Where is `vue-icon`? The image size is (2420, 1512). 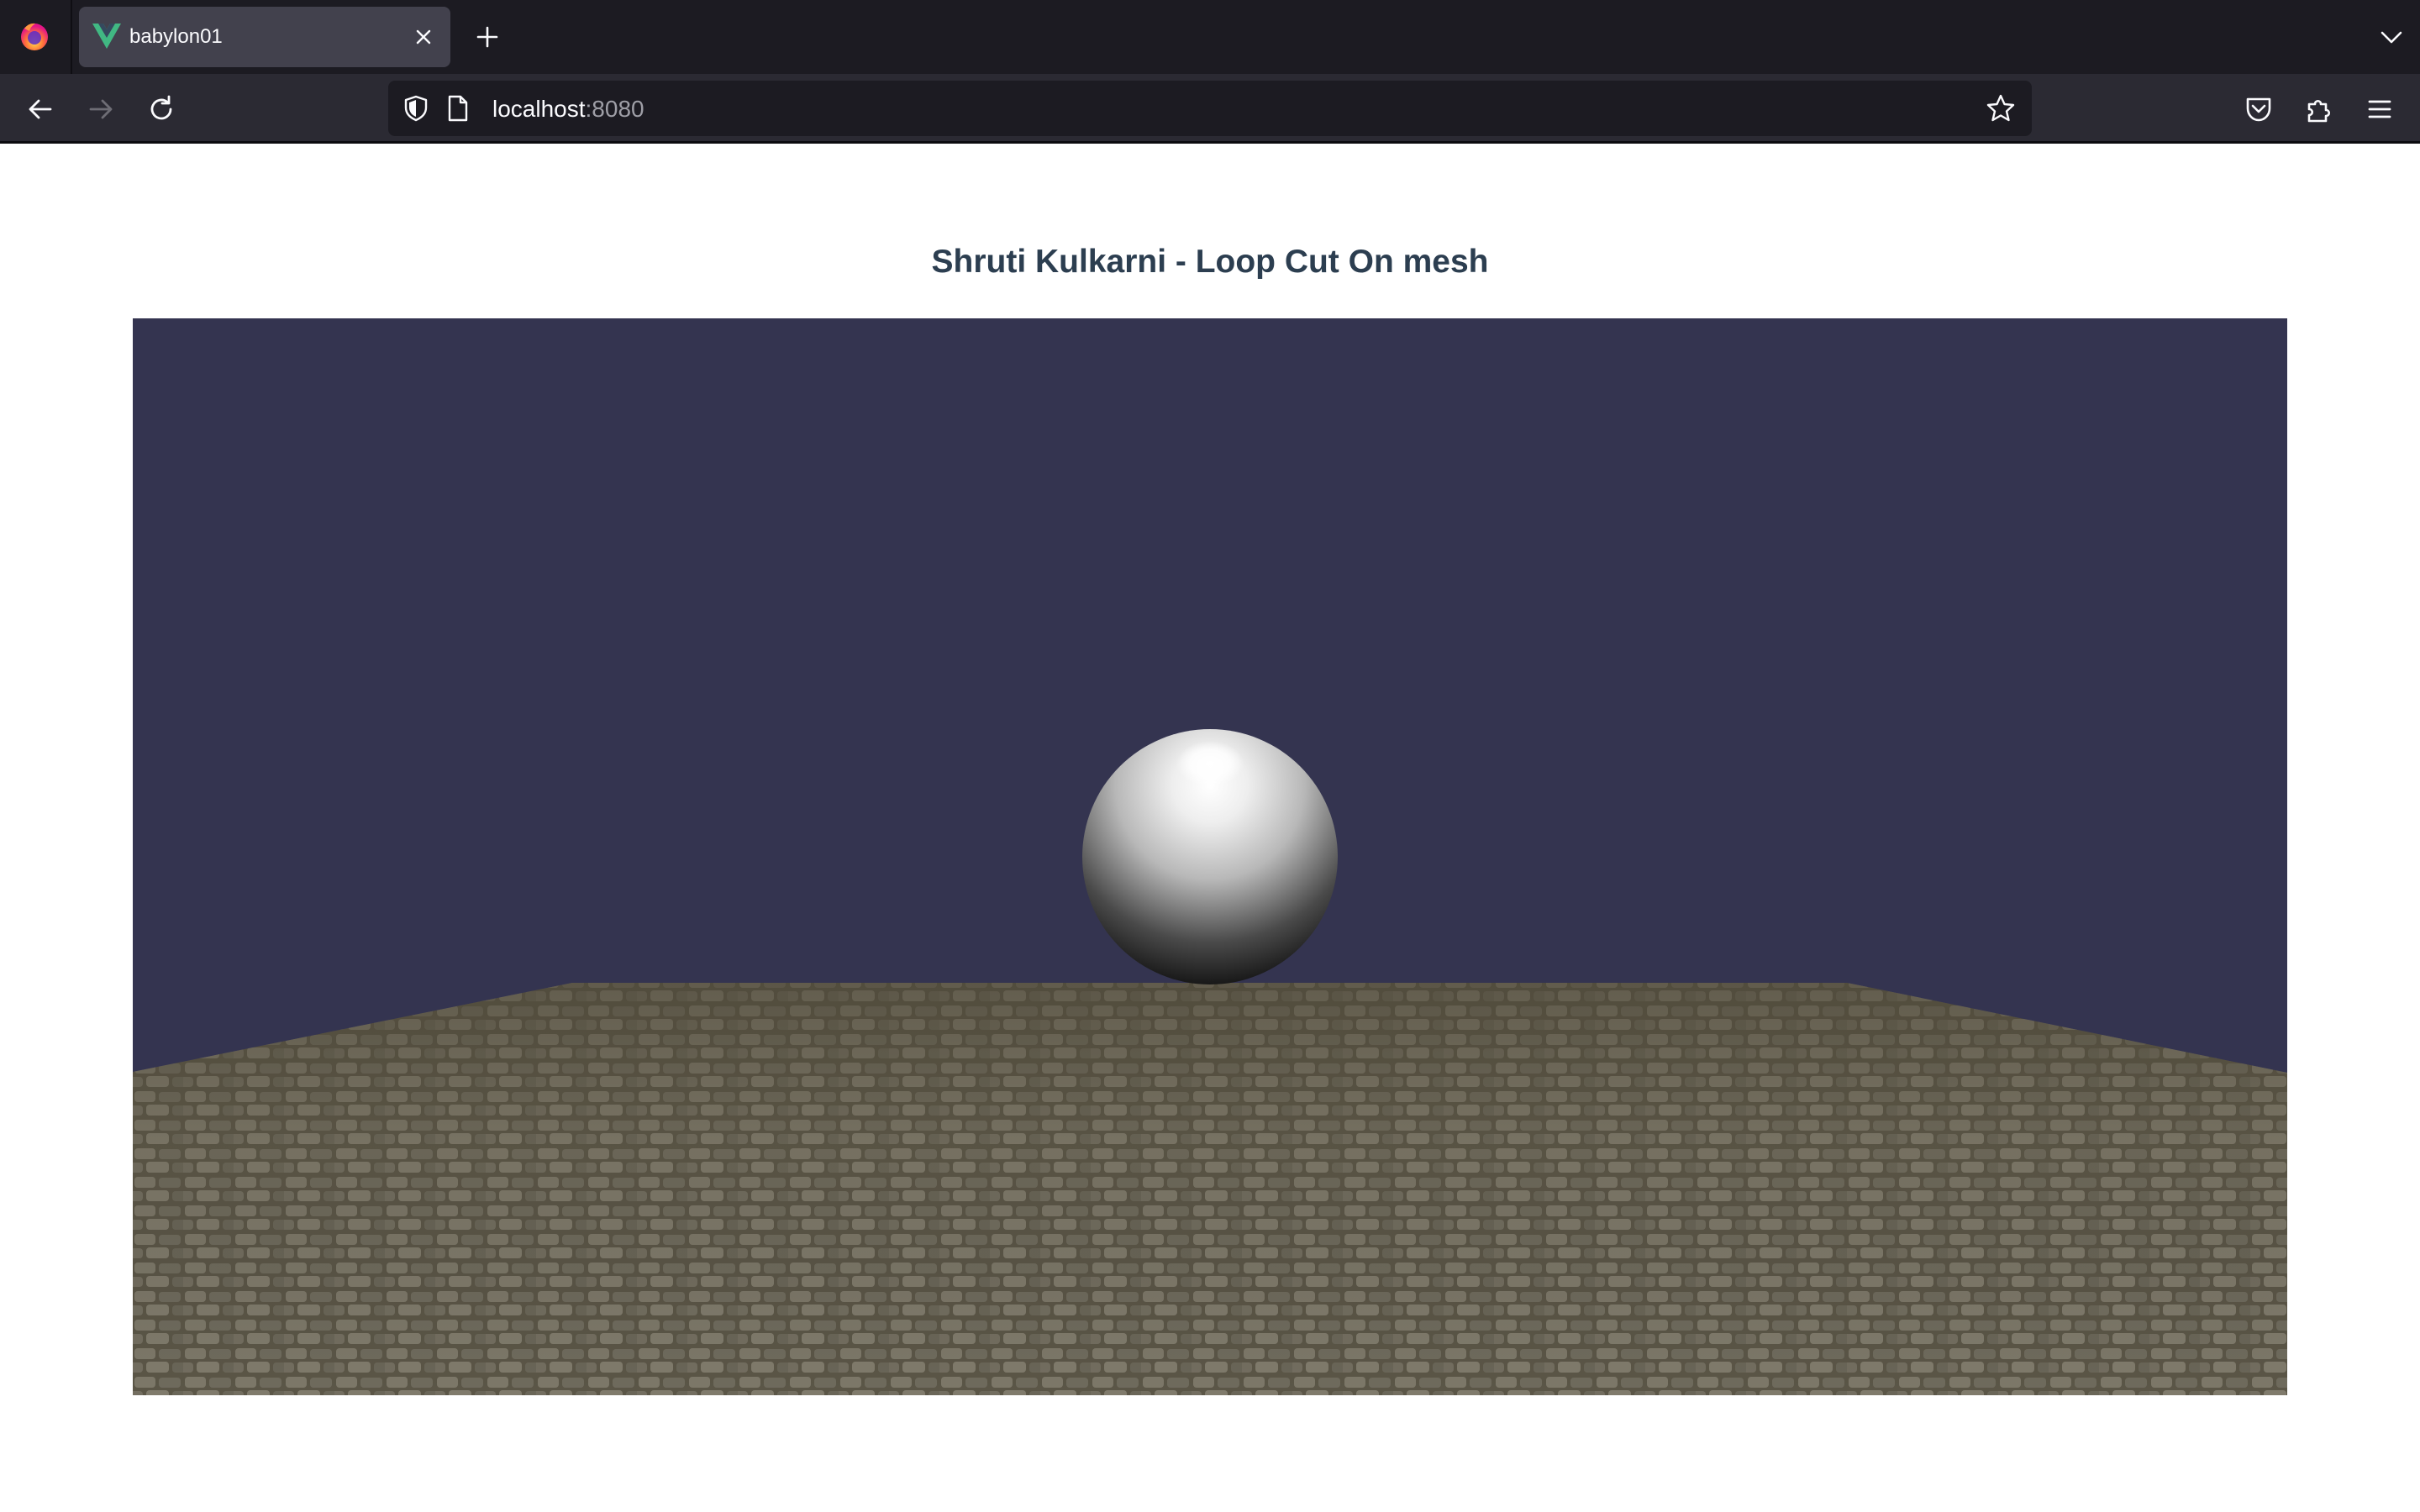 vue-icon is located at coordinates (107, 36).